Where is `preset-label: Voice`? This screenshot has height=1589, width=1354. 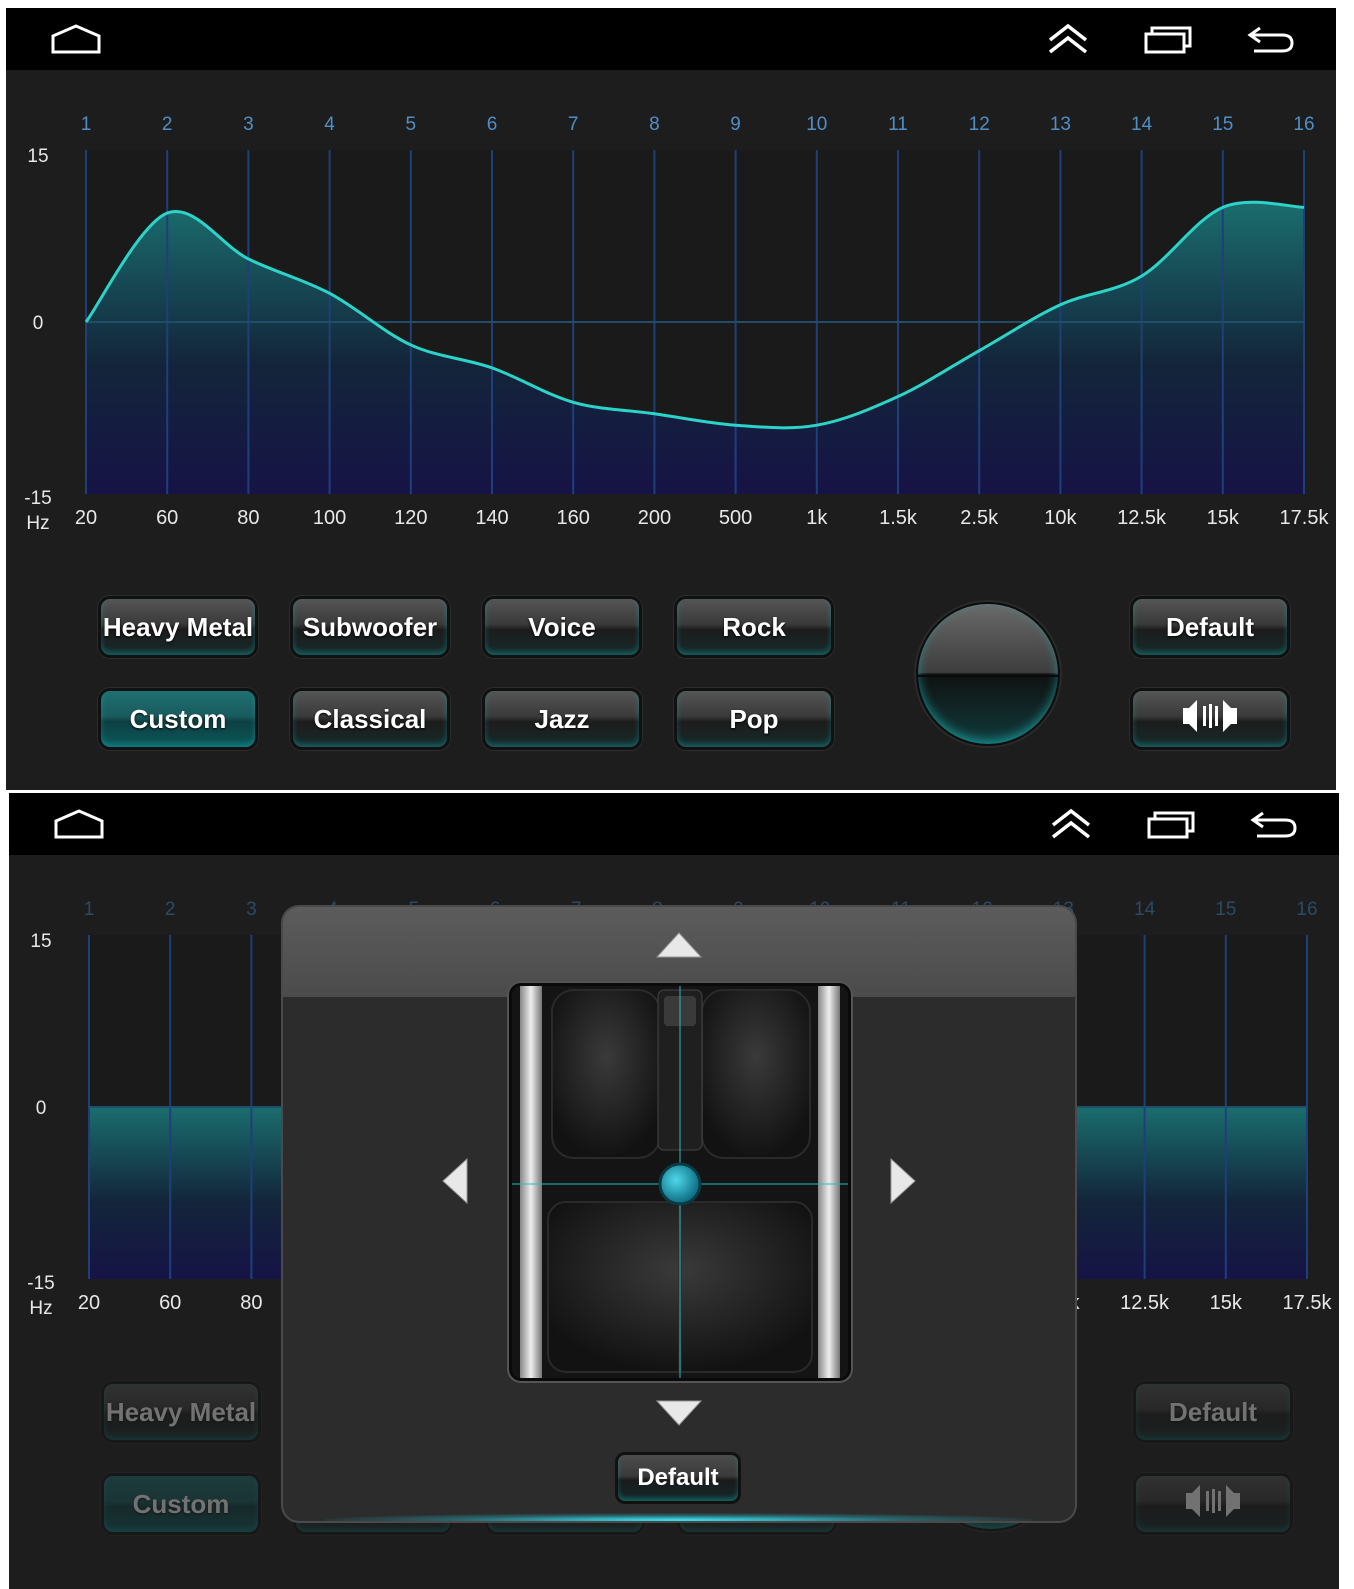
preset-label: Voice is located at coordinates (562, 626).